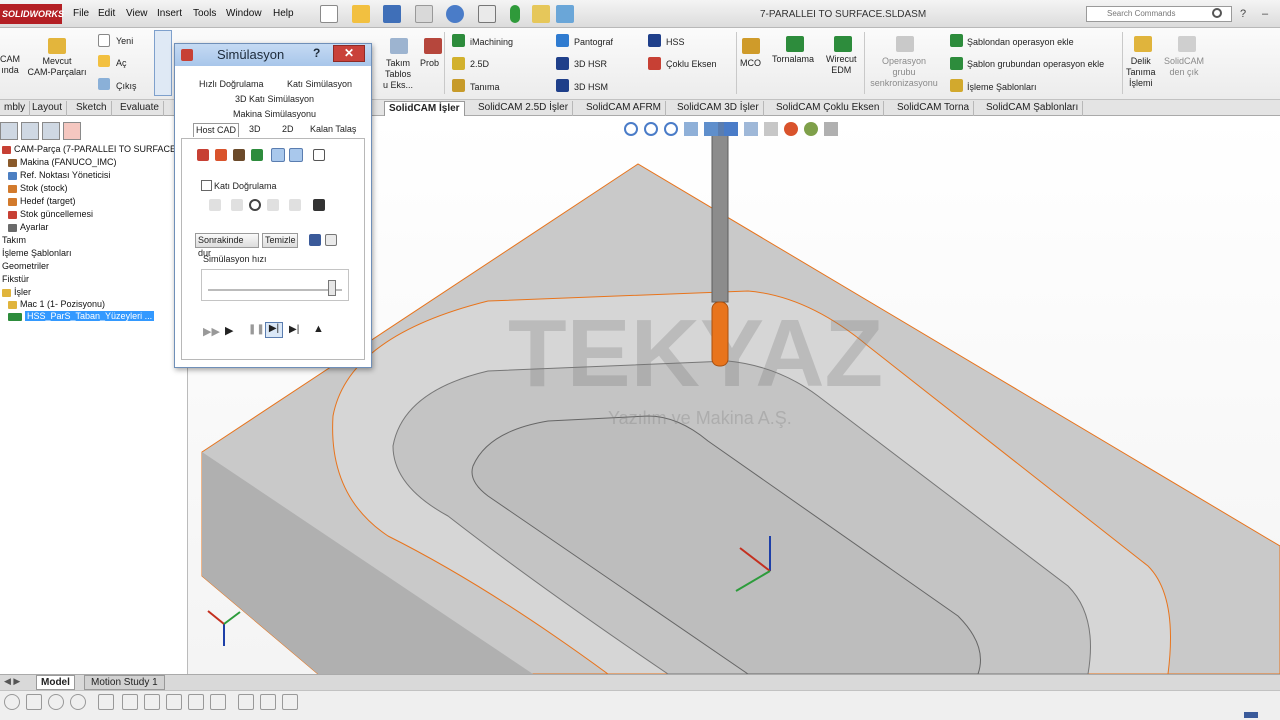 The width and height of the screenshot is (1280, 720). Describe the element at coordinates (934, 108) in the screenshot. I see `tab-solidcam-turning: SolidCAM Torna` at that location.